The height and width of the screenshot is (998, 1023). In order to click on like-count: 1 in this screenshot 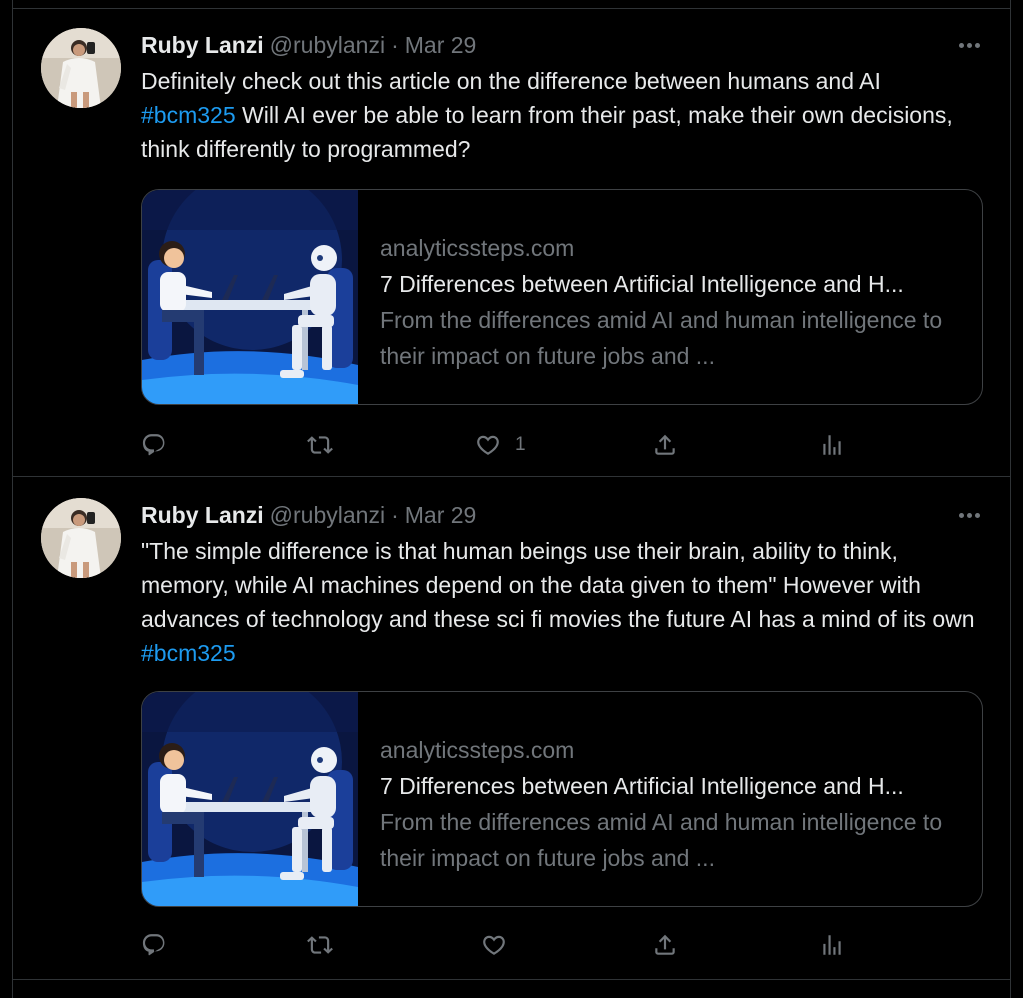, I will do `click(520, 444)`.